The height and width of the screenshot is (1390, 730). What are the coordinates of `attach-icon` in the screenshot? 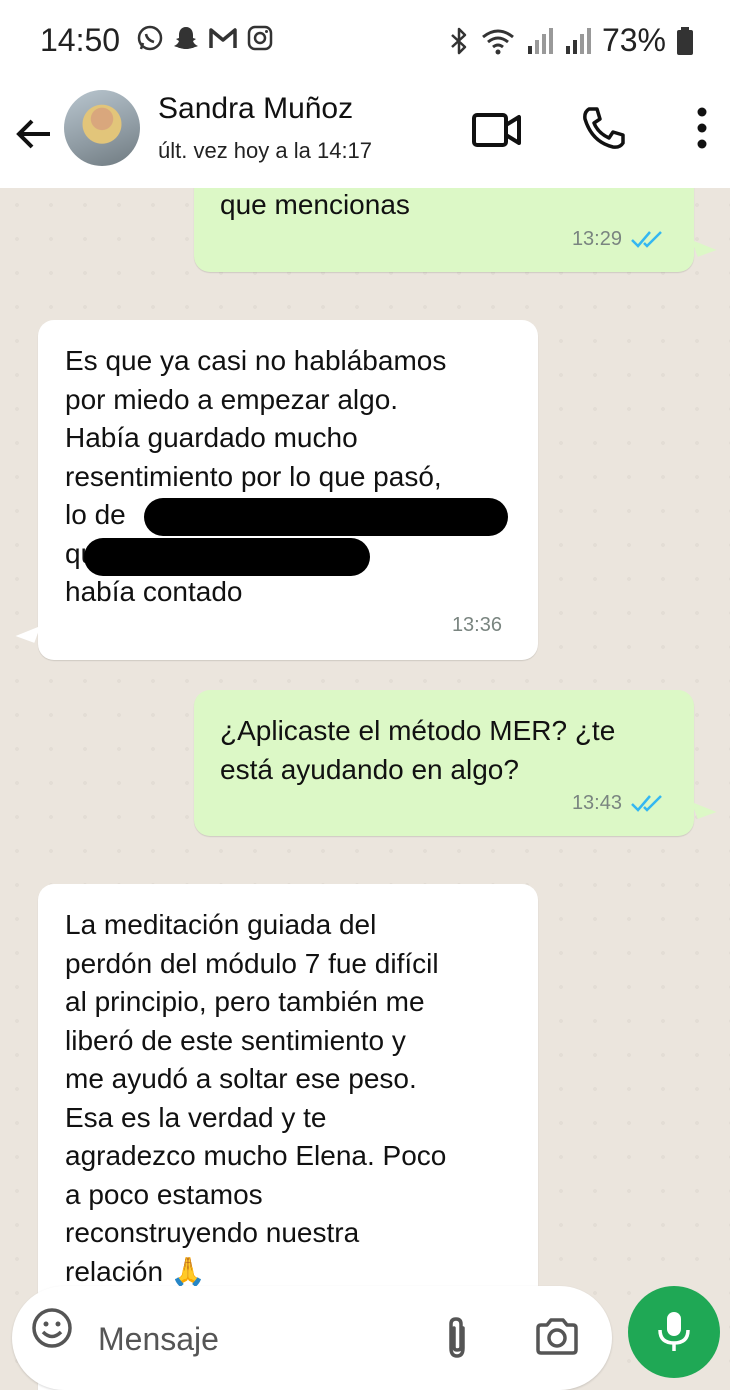 It's located at (457, 1338).